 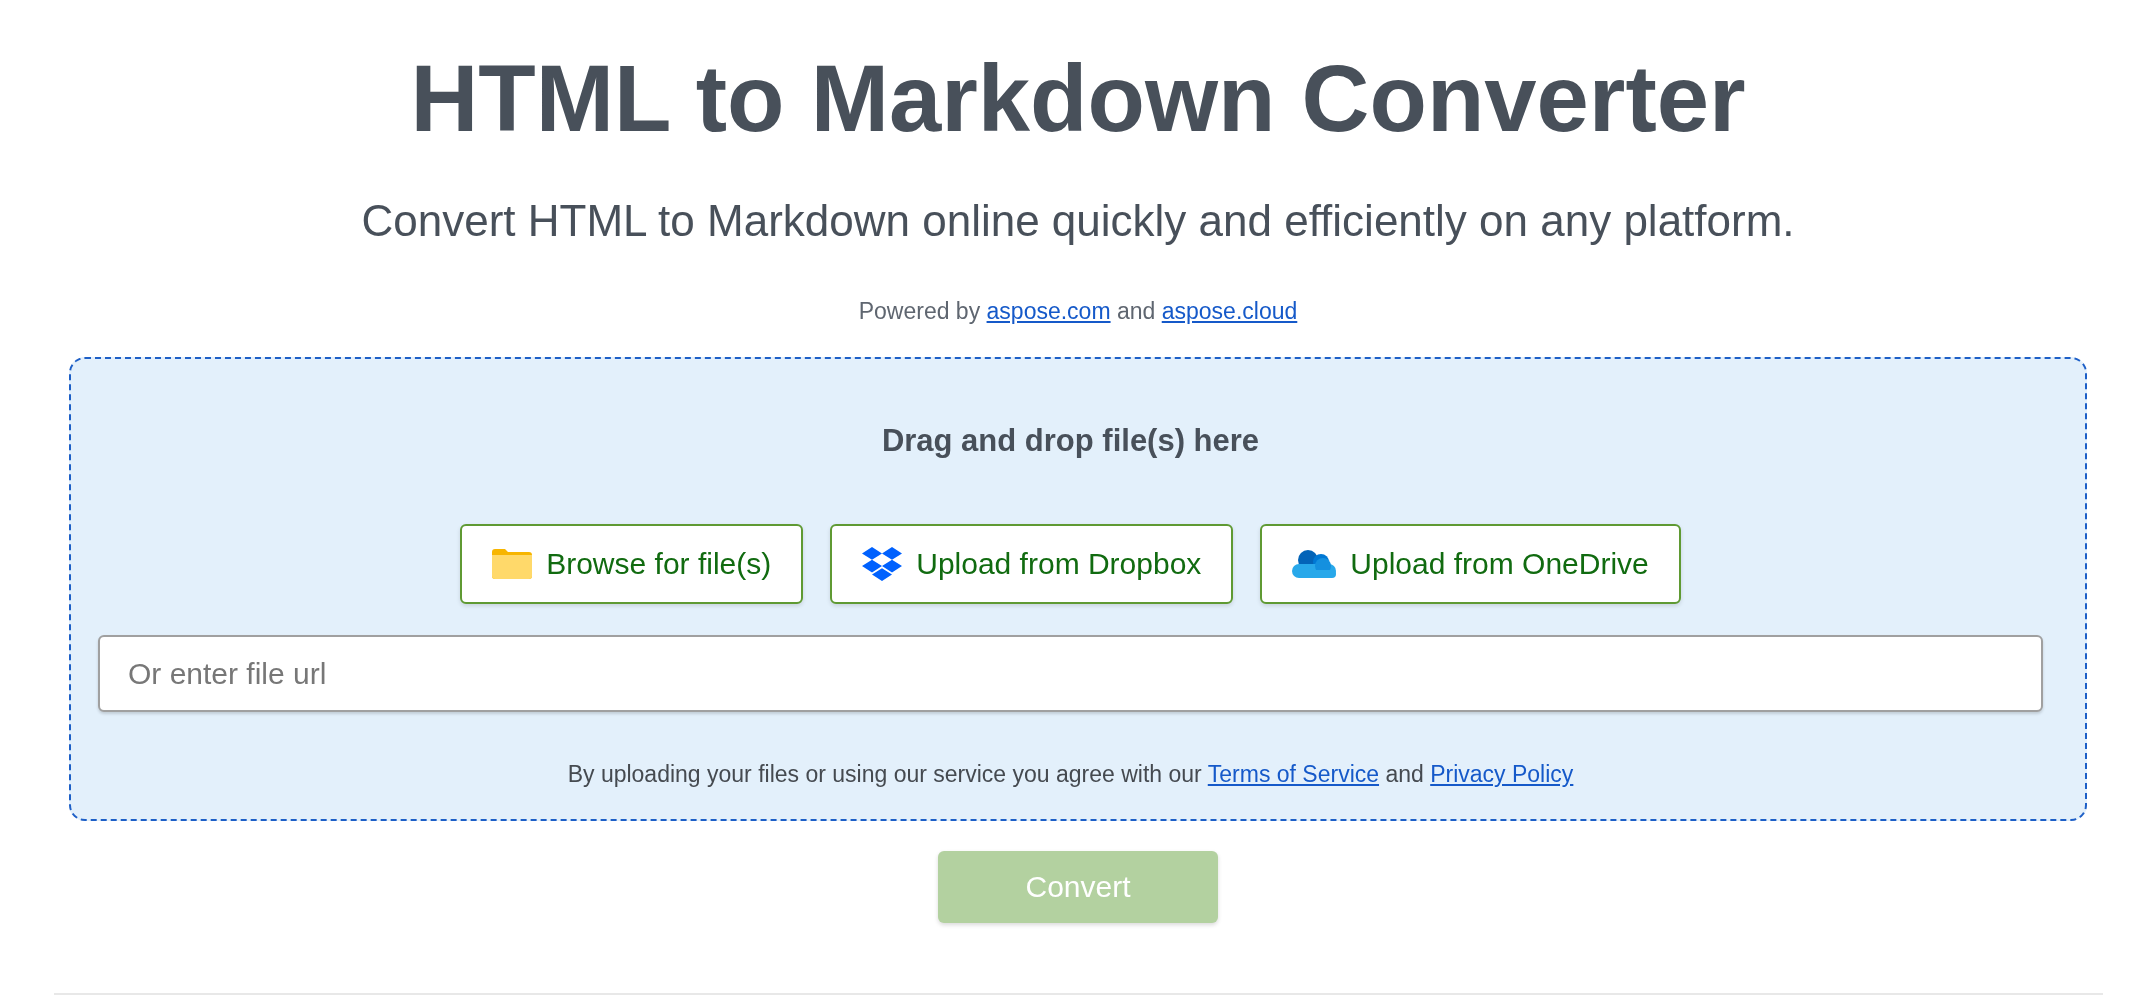 What do you see at coordinates (1048, 311) in the screenshot?
I see `text-link: aspose.com` at bounding box center [1048, 311].